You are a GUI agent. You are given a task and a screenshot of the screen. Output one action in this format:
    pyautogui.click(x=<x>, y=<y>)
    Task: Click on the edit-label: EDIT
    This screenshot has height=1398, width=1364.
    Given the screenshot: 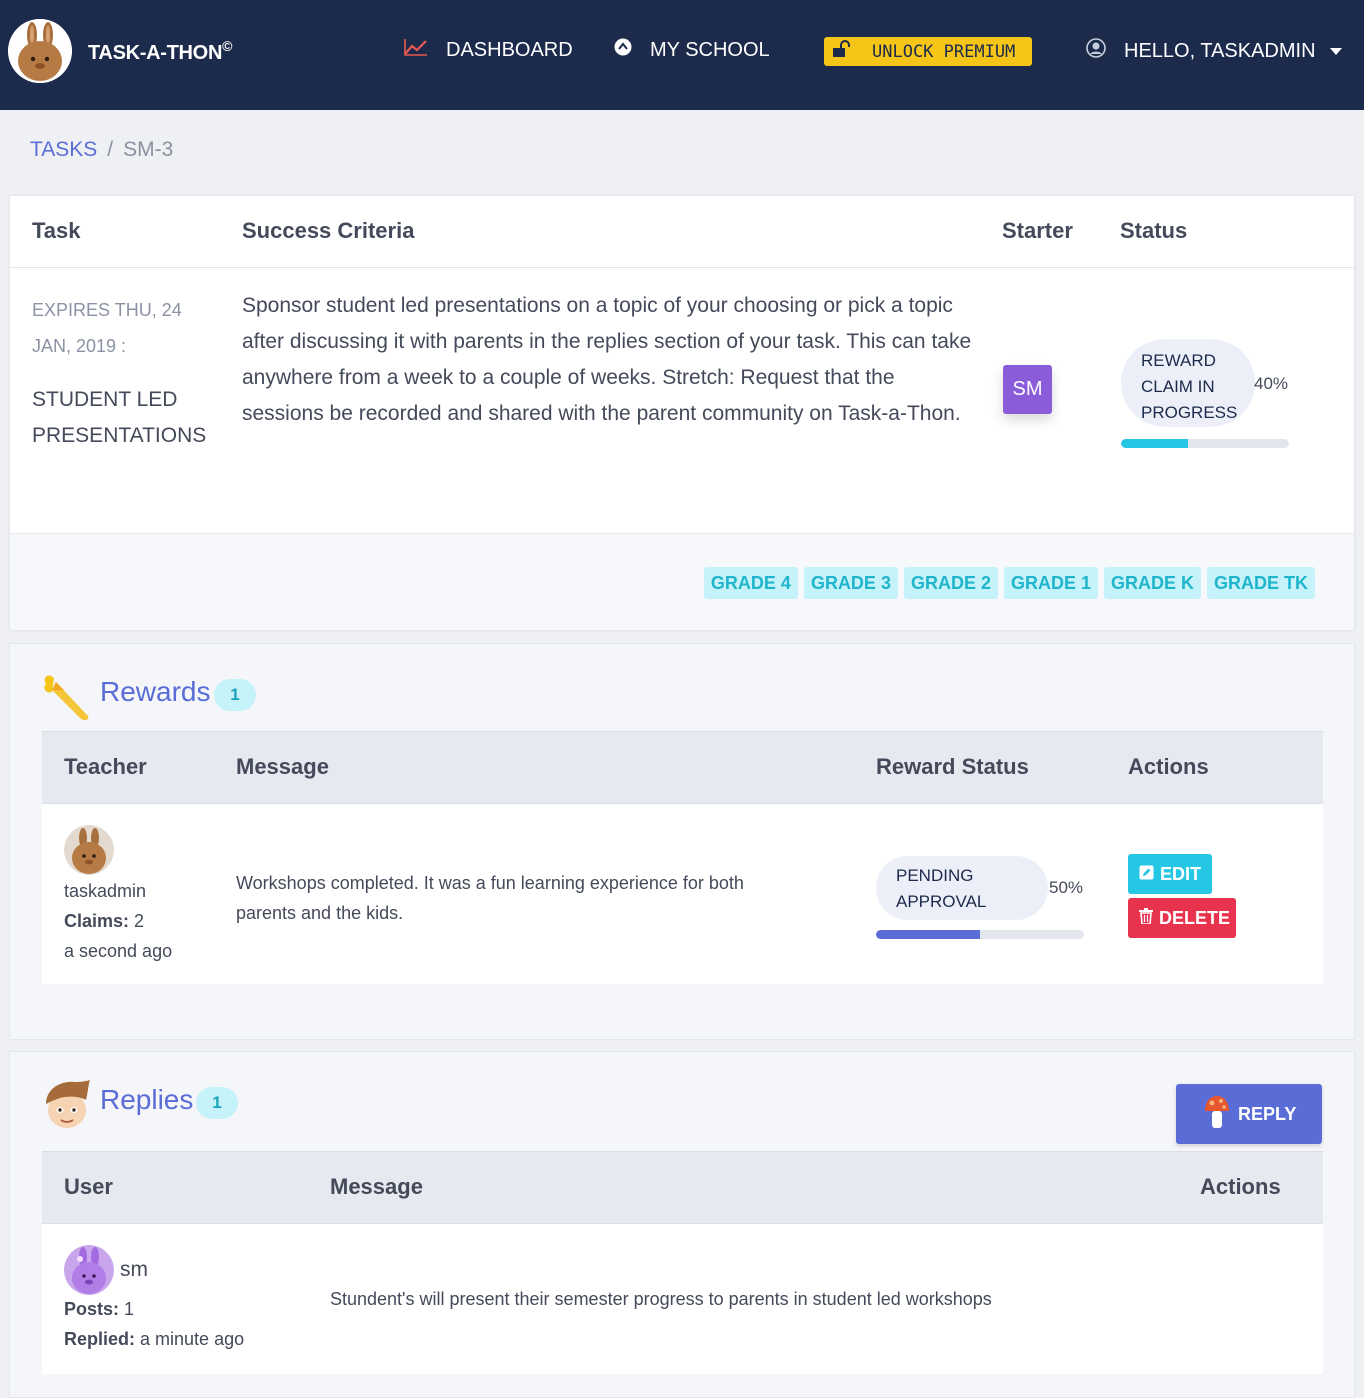 What is the action you would take?
    pyautogui.click(x=1181, y=873)
    